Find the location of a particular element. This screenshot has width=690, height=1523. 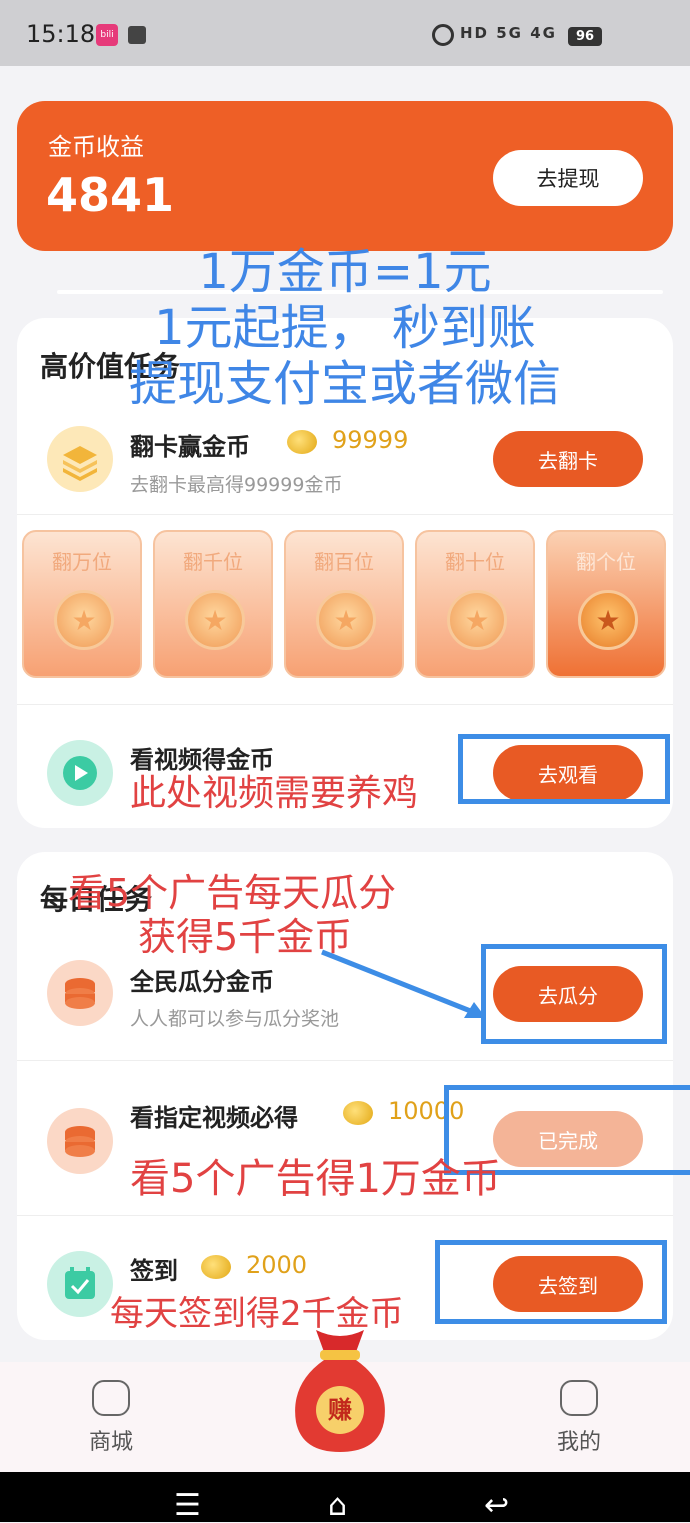

notification-icon is located at coordinates (137, 35).